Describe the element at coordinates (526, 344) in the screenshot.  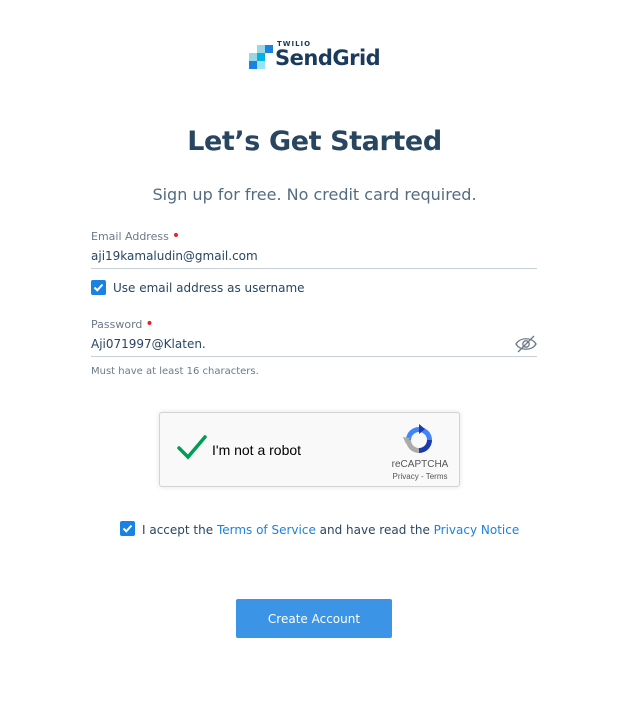
I see `eye-slash-icon` at that location.